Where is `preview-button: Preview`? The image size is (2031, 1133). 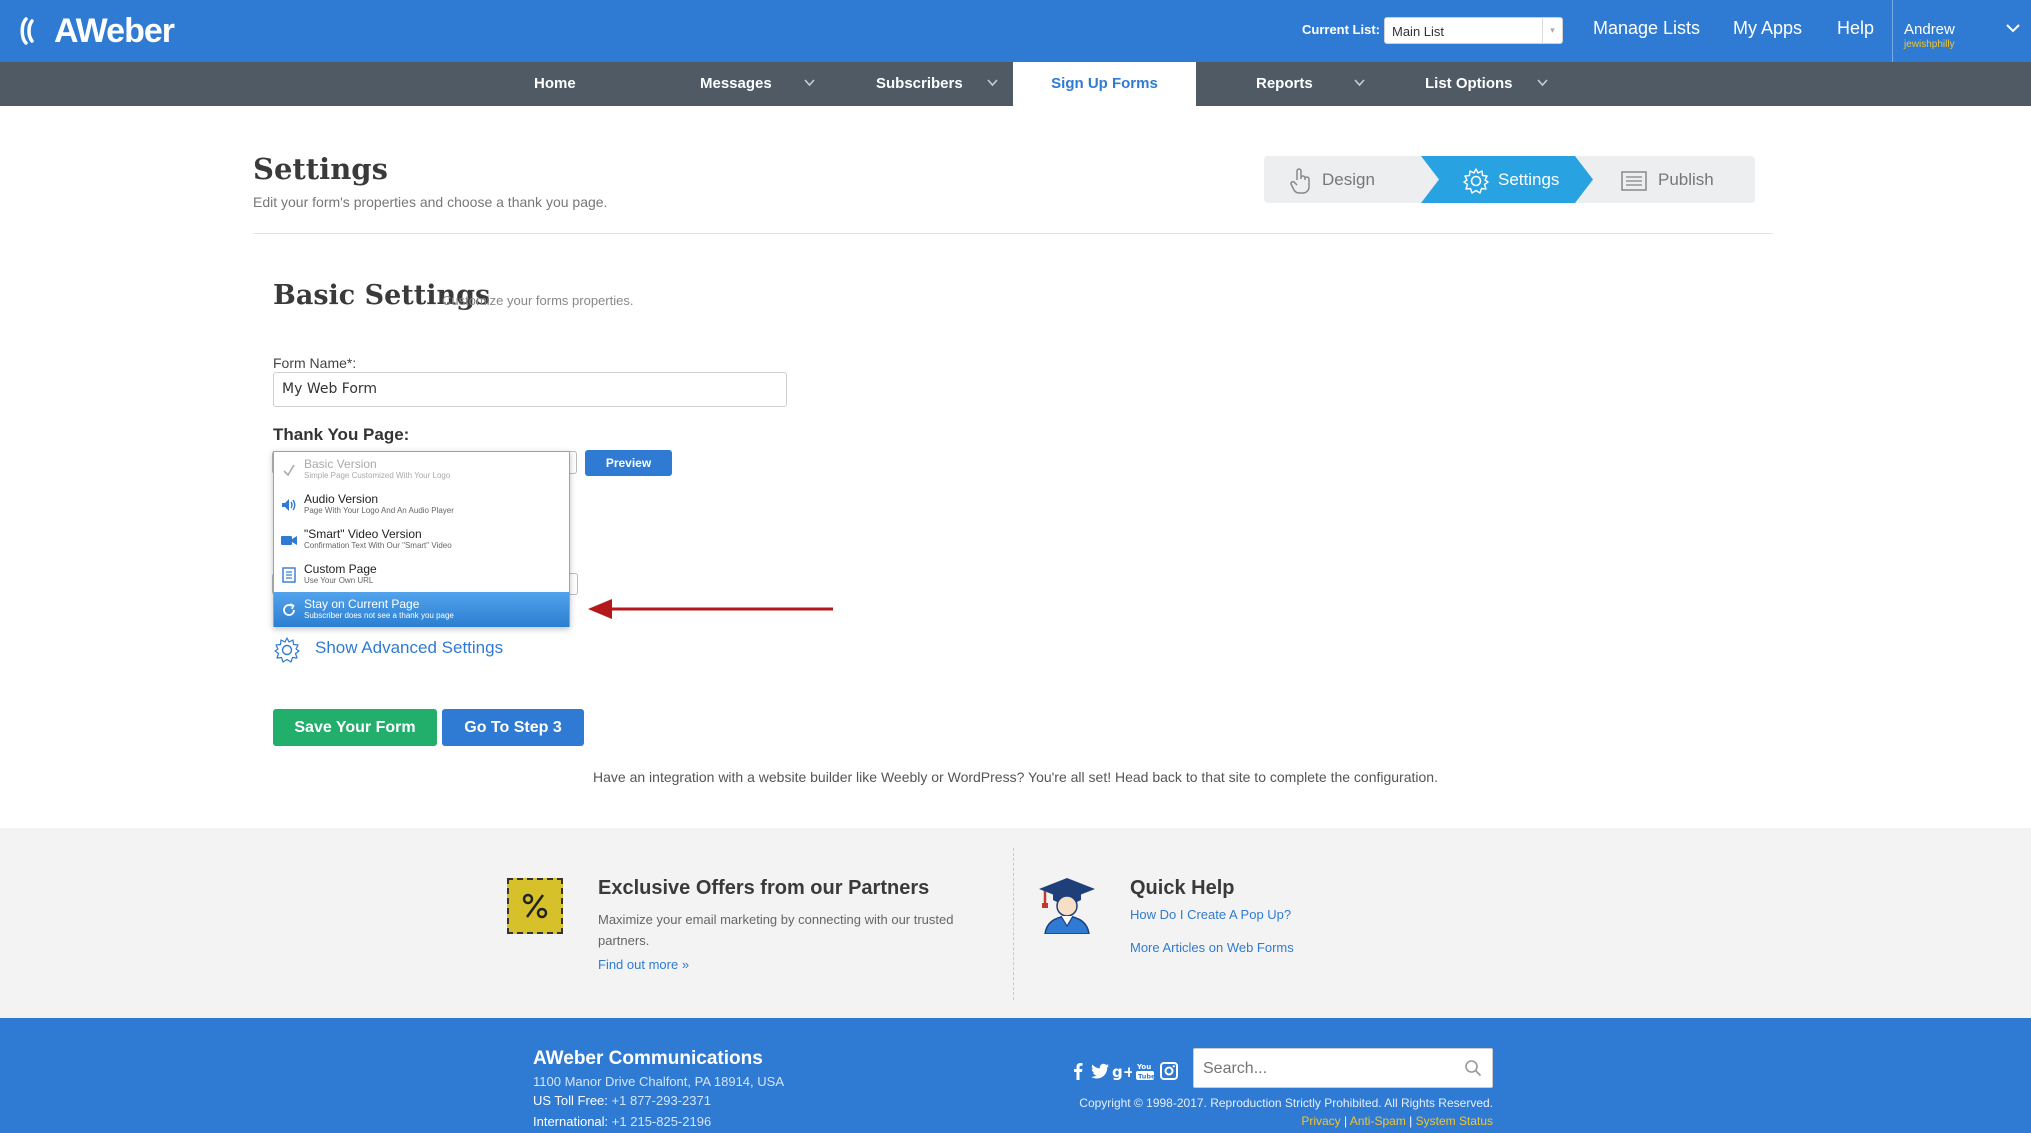 preview-button: Preview is located at coordinates (628, 463).